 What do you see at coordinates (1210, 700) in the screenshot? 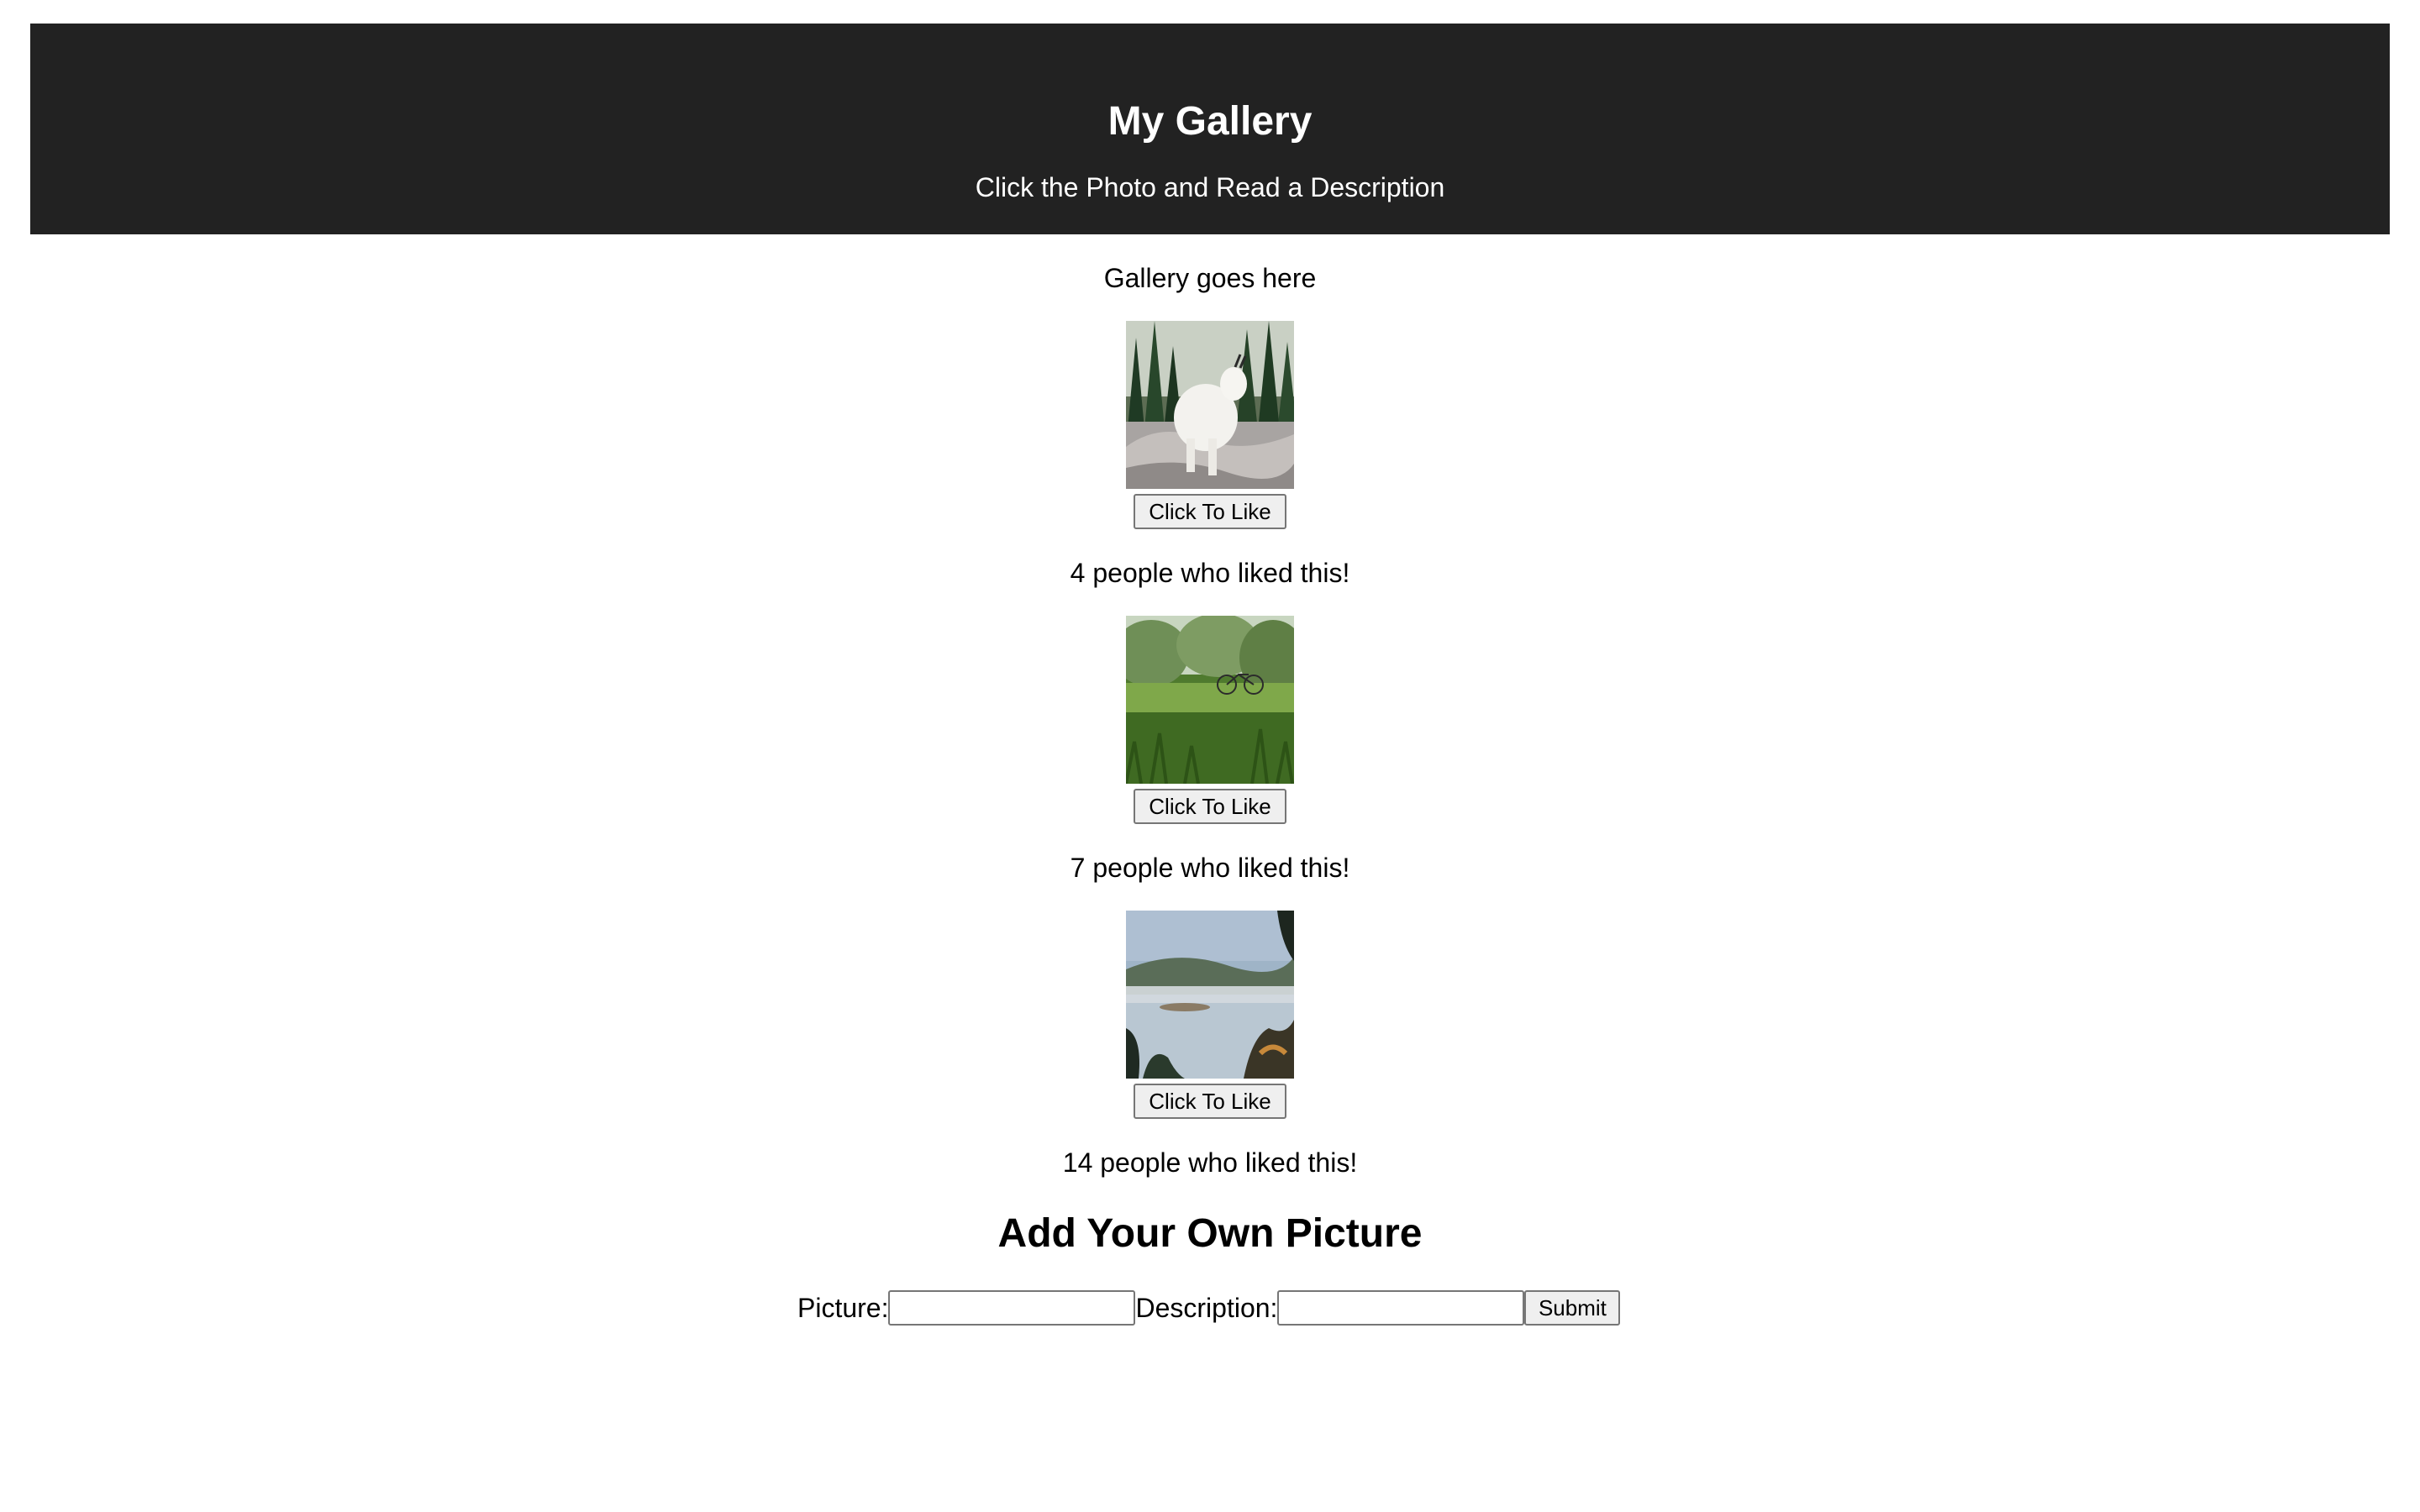
I see `meadow-bicycle-photo` at bounding box center [1210, 700].